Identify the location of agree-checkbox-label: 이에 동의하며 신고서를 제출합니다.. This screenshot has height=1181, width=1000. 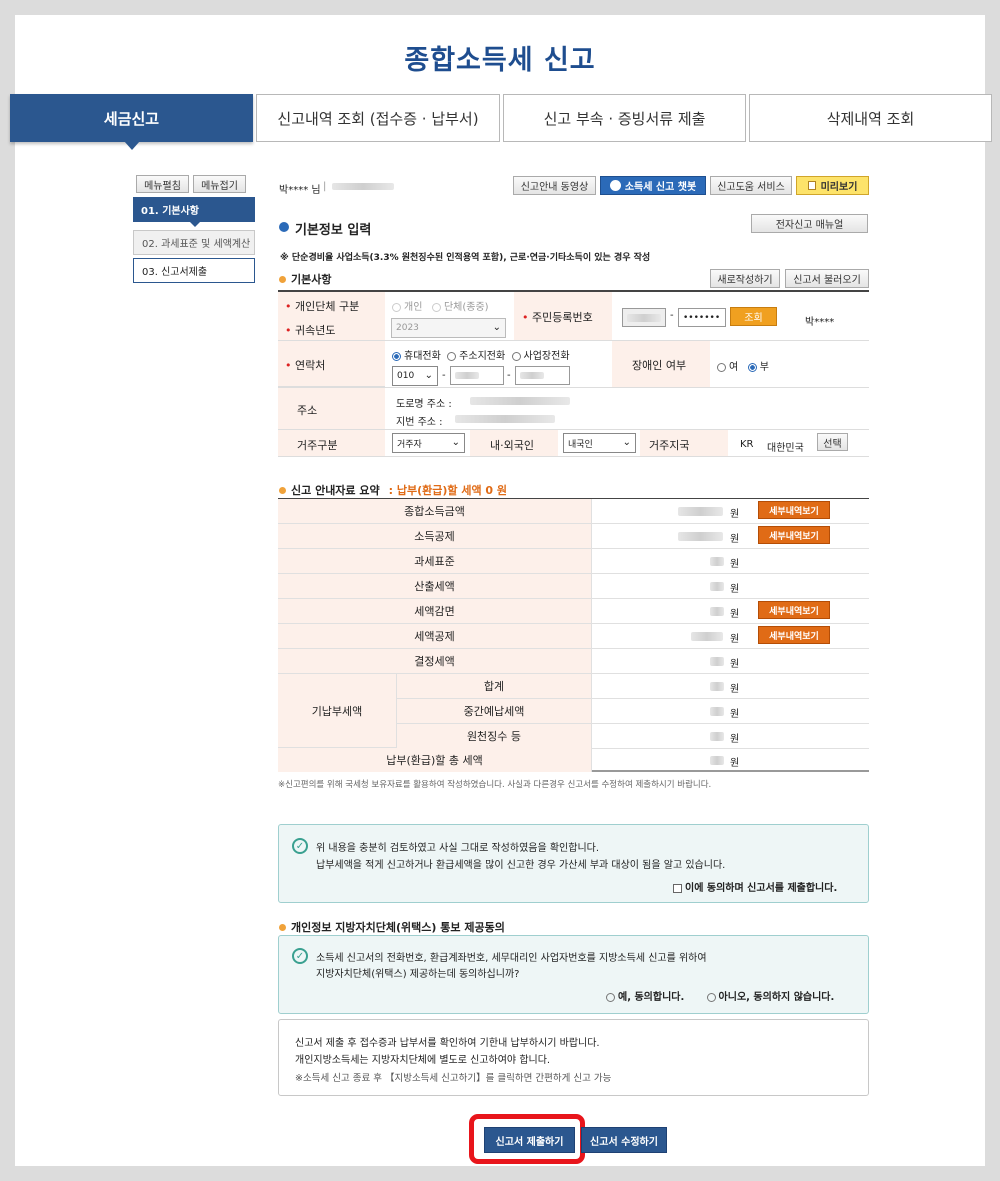
(755, 886).